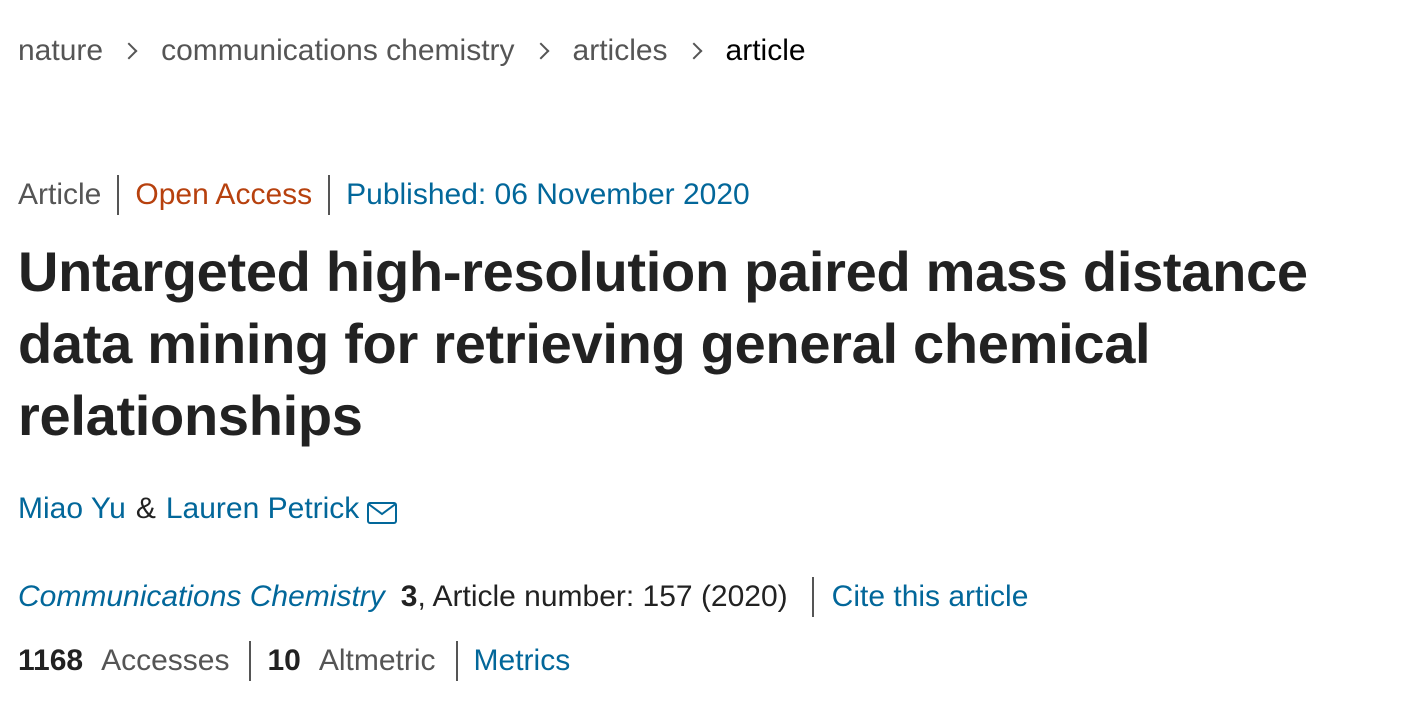  What do you see at coordinates (165, 660) in the screenshot?
I see `accesses-label: Accesses` at bounding box center [165, 660].